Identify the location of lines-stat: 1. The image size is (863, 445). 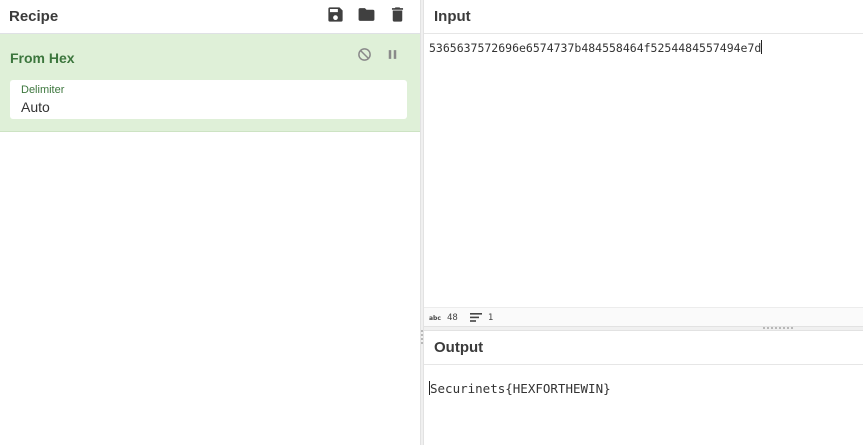
(481, 317).